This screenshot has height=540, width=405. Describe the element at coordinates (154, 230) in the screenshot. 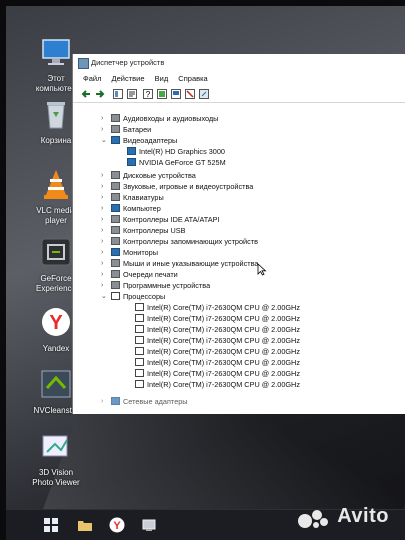

I see `tree-category-label: Контроллеры USB` at that location.